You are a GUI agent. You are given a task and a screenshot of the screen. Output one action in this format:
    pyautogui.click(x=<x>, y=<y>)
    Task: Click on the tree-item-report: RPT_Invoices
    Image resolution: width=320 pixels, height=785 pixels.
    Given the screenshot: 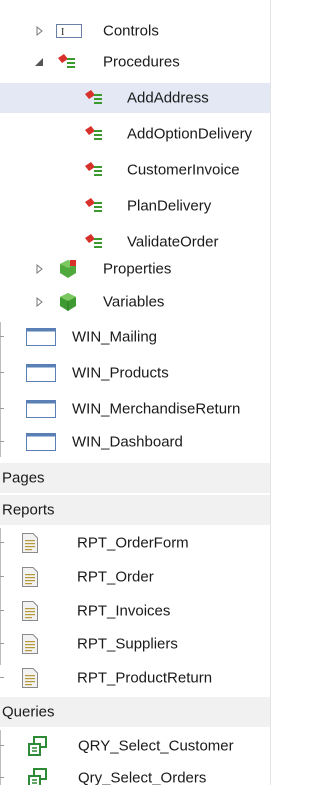 What is the action you would take?
    pyautogui.click(x=135, y=611)
    